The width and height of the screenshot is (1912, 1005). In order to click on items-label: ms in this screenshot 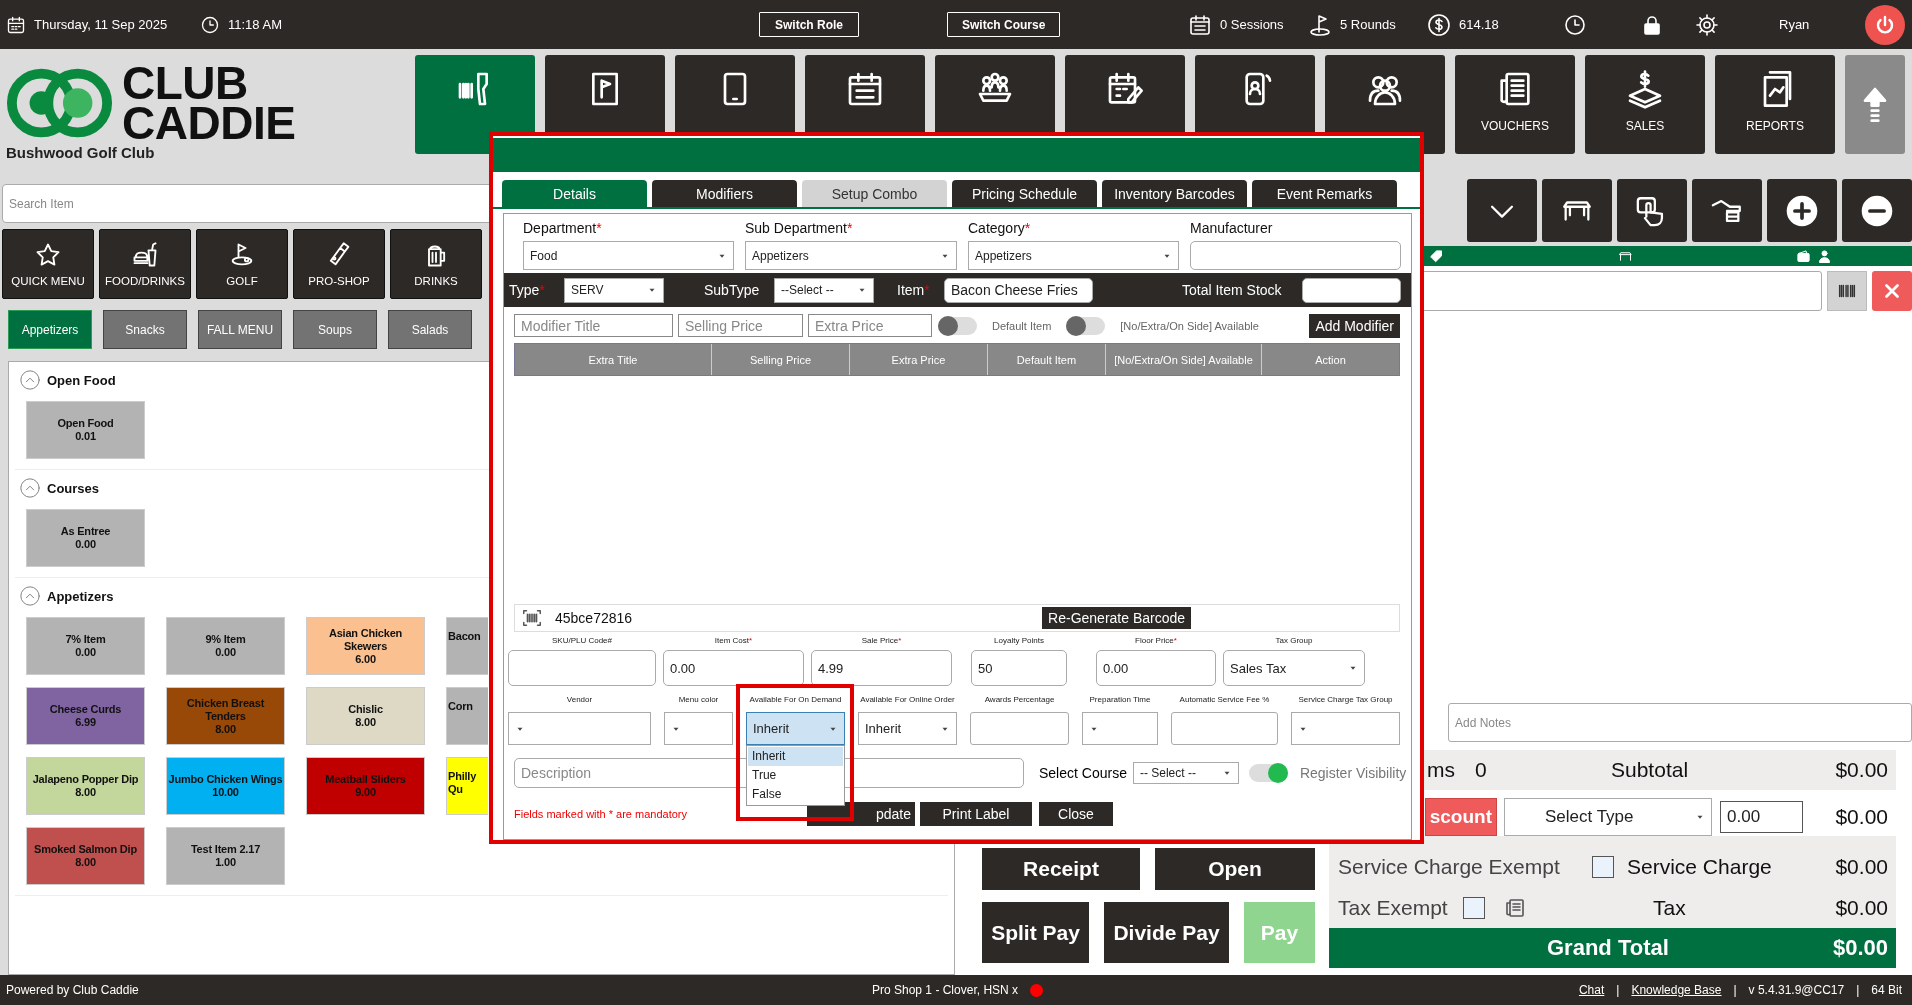, I will do `click(1441, 770)`.